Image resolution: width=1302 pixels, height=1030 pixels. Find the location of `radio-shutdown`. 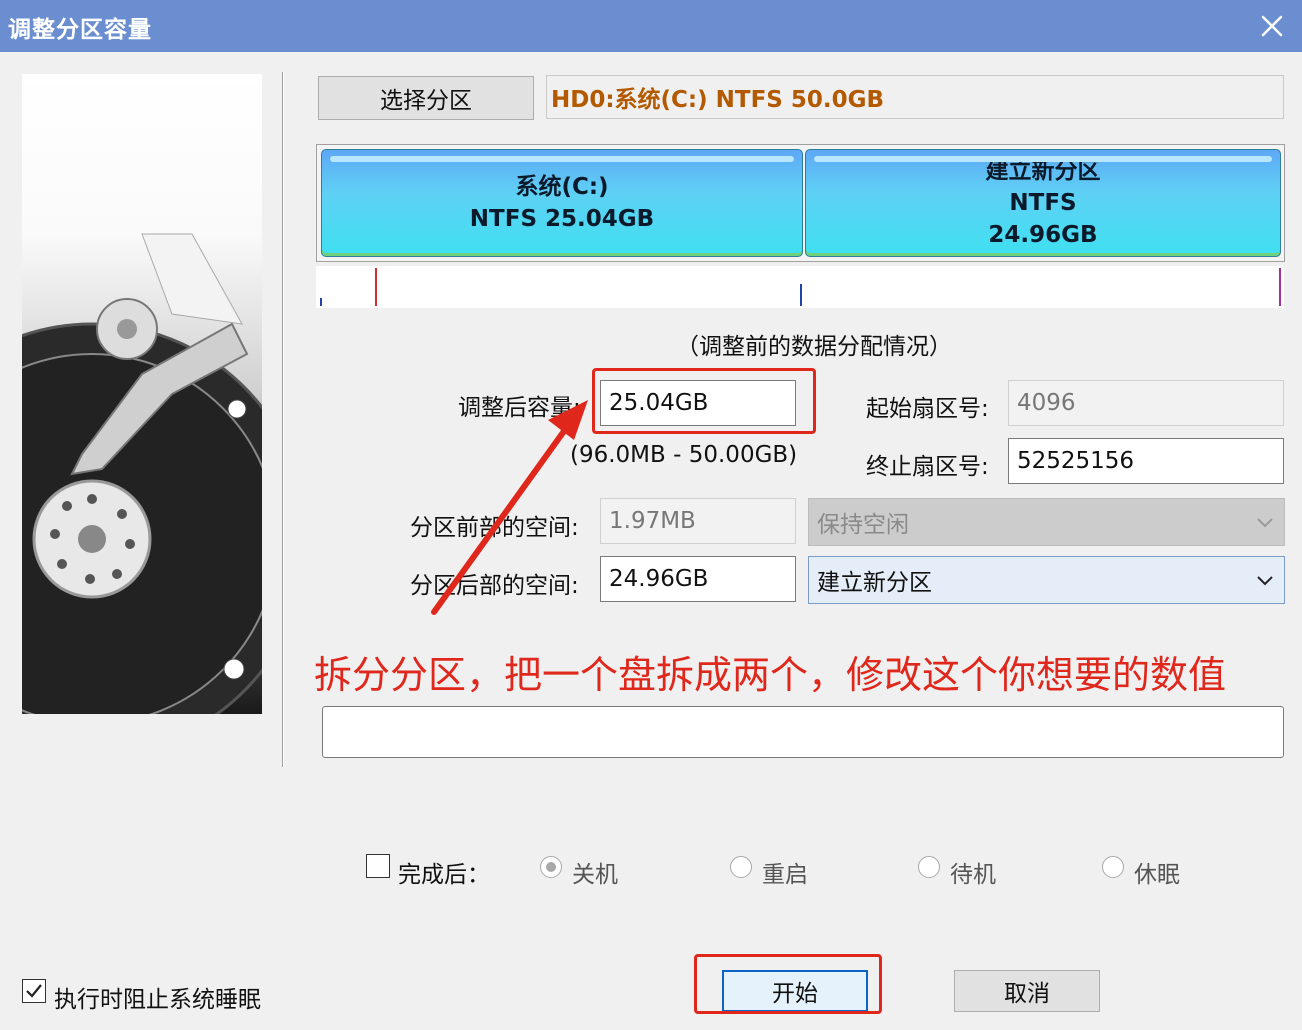

radio-shutdown is located at coordinates (551, 867).